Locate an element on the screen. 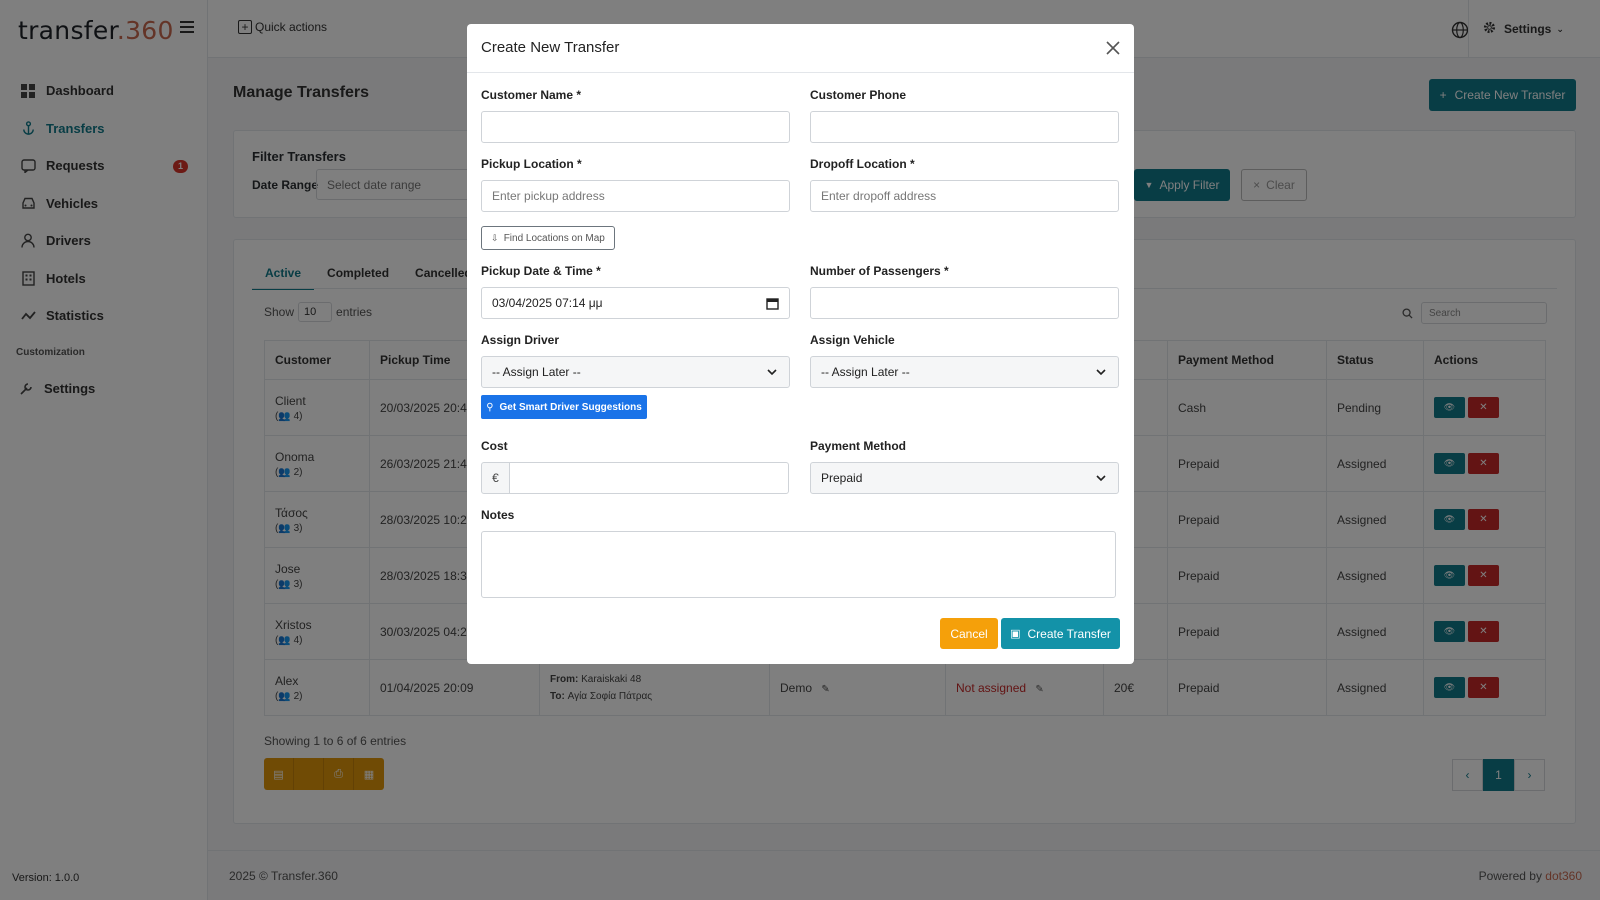  modal-title: Create New Transfer is located at coordinates (550, 47).